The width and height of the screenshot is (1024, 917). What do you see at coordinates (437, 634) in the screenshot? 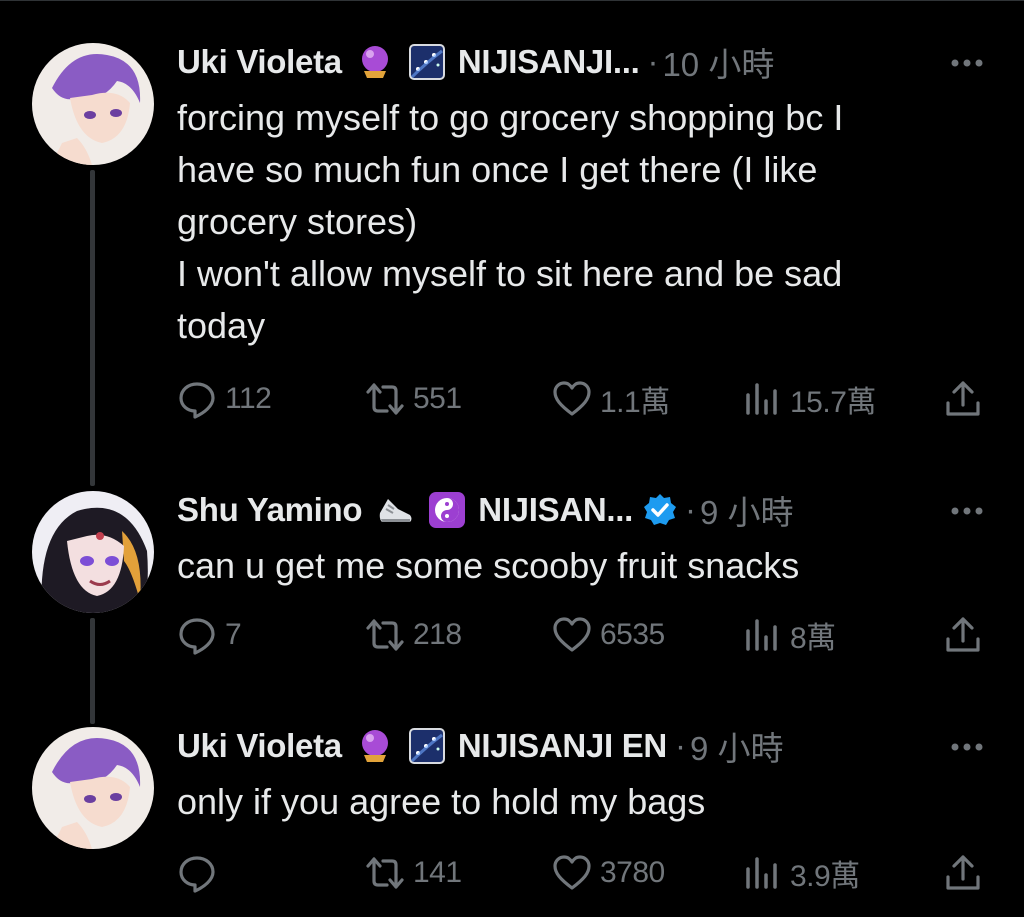
I see `retweet-count: 218` at bounding box center [437, 634].